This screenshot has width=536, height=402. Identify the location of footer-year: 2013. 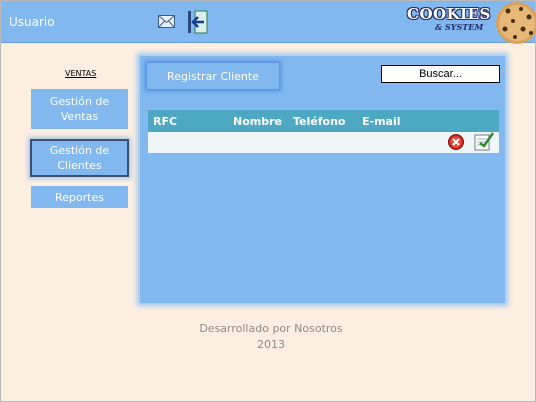
(271, 344).